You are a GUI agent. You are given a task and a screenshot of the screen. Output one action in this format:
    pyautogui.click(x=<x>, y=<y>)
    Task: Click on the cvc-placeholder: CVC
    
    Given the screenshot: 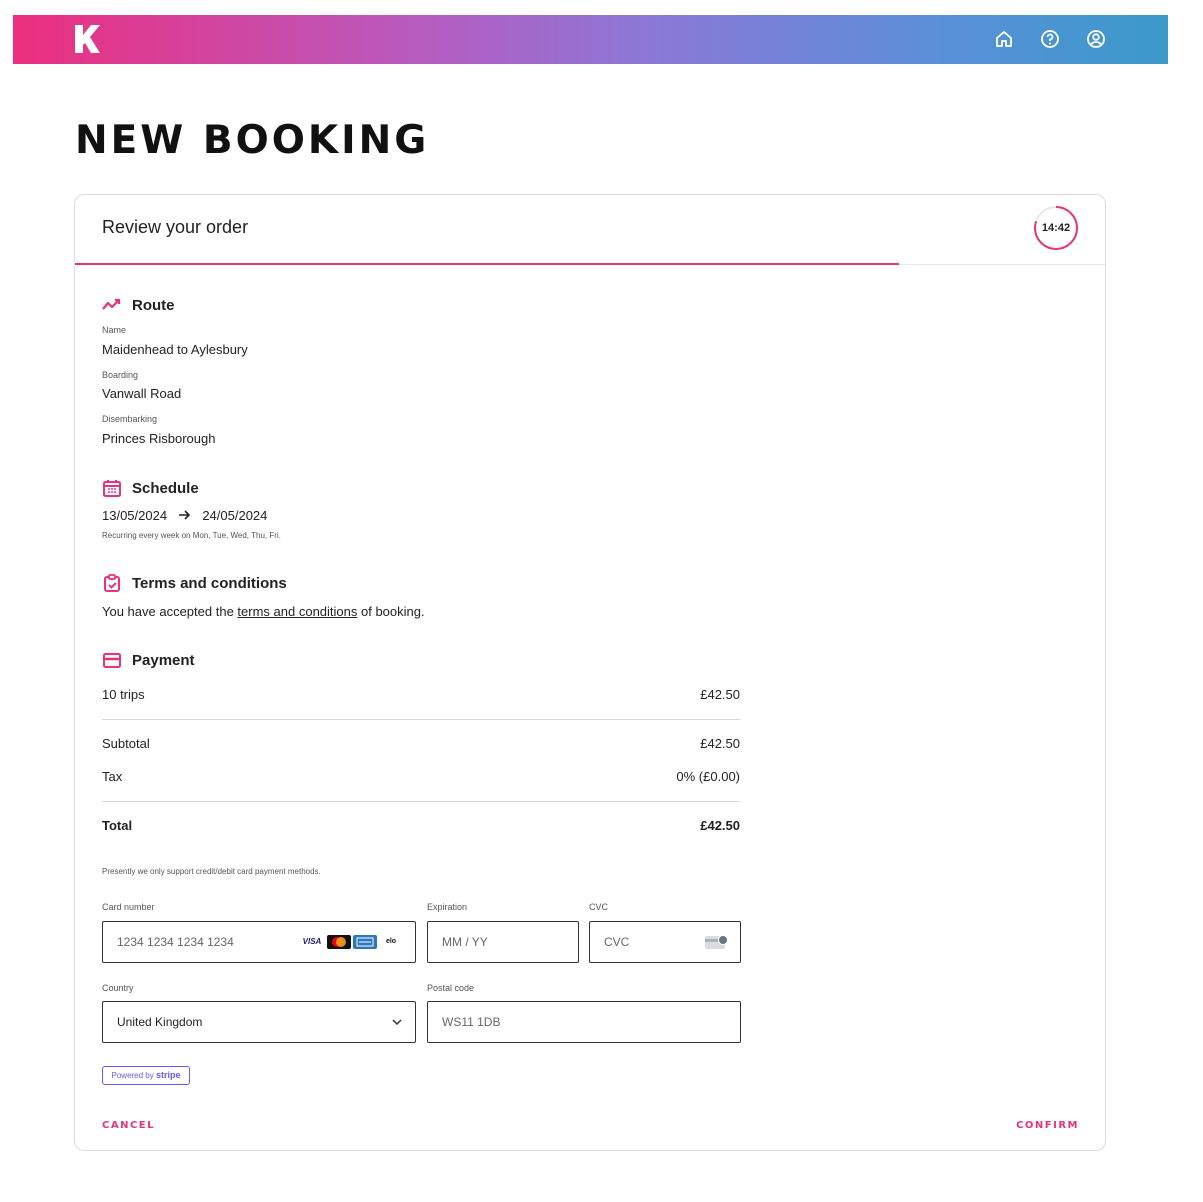 What is the action you would take?
    pyautogui.click(x=617, y=942)
    